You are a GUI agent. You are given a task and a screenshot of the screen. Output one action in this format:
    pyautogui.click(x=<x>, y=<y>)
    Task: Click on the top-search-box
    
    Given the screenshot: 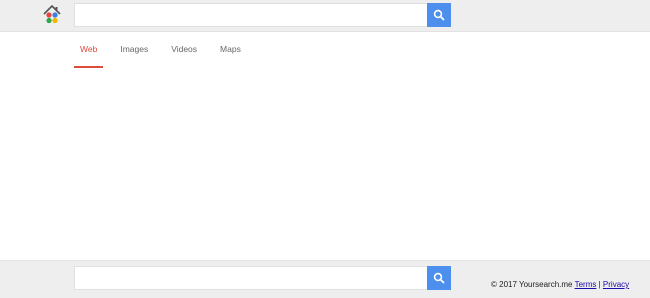 What is the action you would take?
    pyautogui.click(x=262, y=15)
    